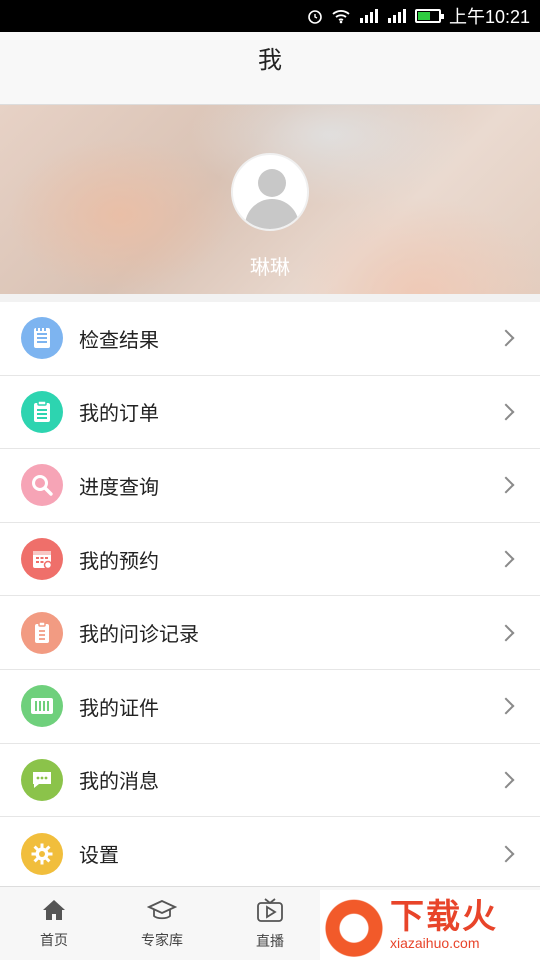 This screenshot has height=960, width=540. Describe the element at coordinates (42, 853) in the screenshot. I see `gear-icon` at that location.